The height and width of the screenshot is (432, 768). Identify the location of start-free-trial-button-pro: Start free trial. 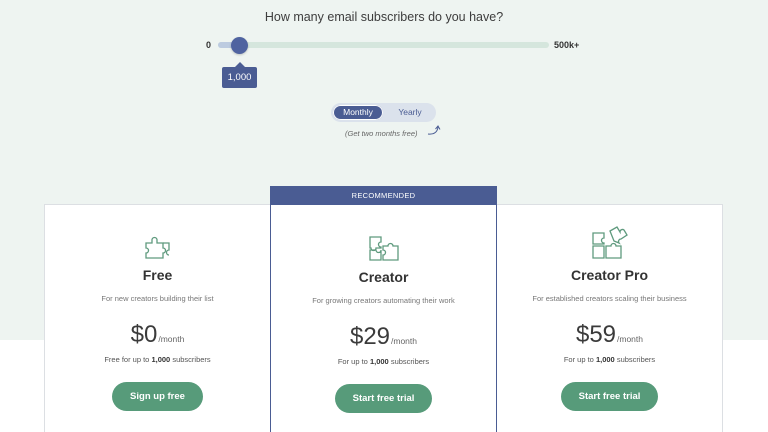
(609, 396).